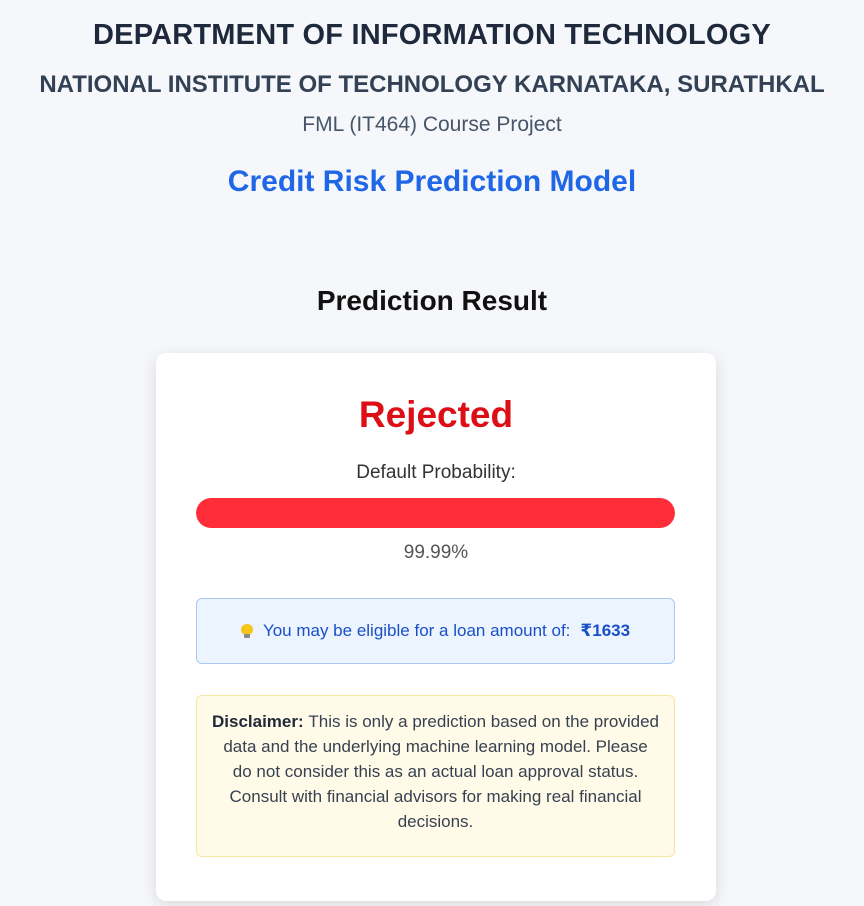 This screenshot has height=906, width=864. What do you see at coordinates (432, 181) in the screenshot?
I see `model-title: Credit Risk Prediction Model` at bounding box center [432, 181].